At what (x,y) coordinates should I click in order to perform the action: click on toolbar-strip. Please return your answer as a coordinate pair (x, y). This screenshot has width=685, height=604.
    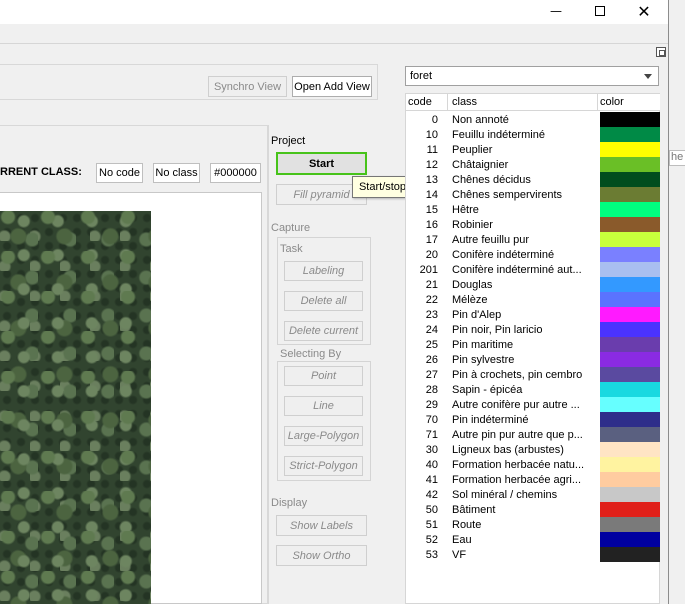
    Looking at the image, I should click on (335, 34).